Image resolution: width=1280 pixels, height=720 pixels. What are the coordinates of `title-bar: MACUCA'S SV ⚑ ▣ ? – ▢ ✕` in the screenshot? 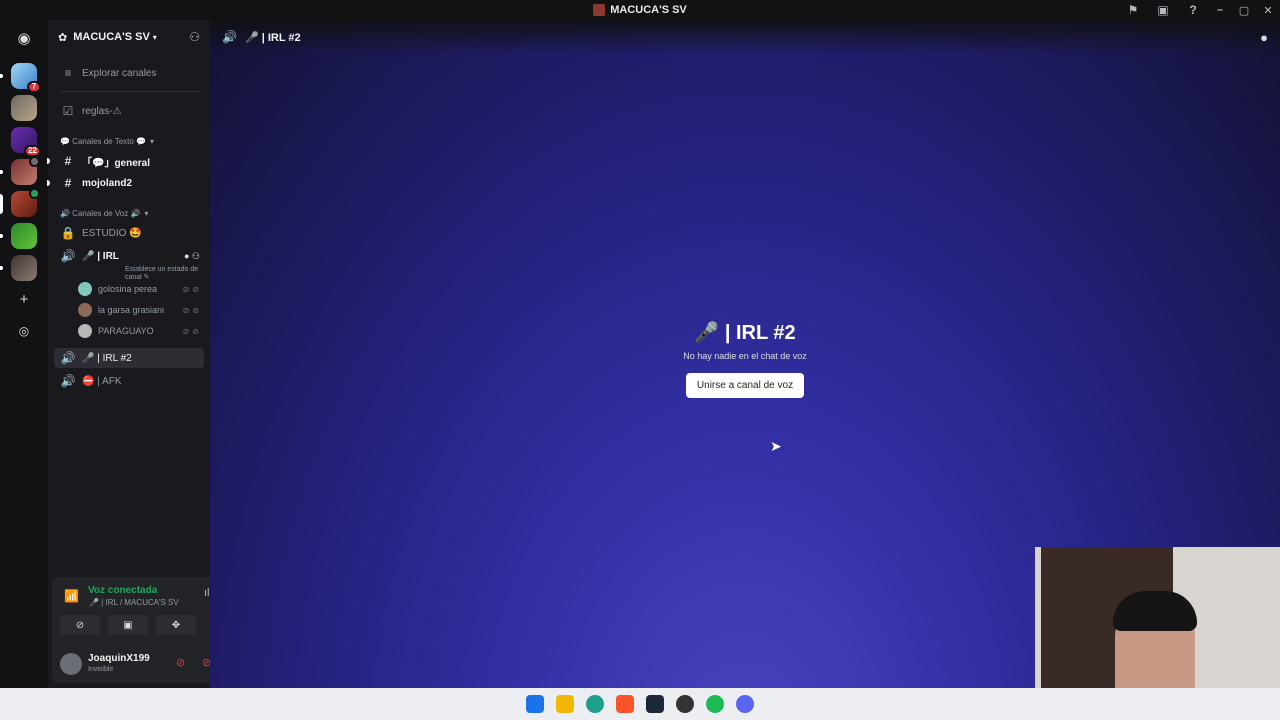 It's located at (640, 10).